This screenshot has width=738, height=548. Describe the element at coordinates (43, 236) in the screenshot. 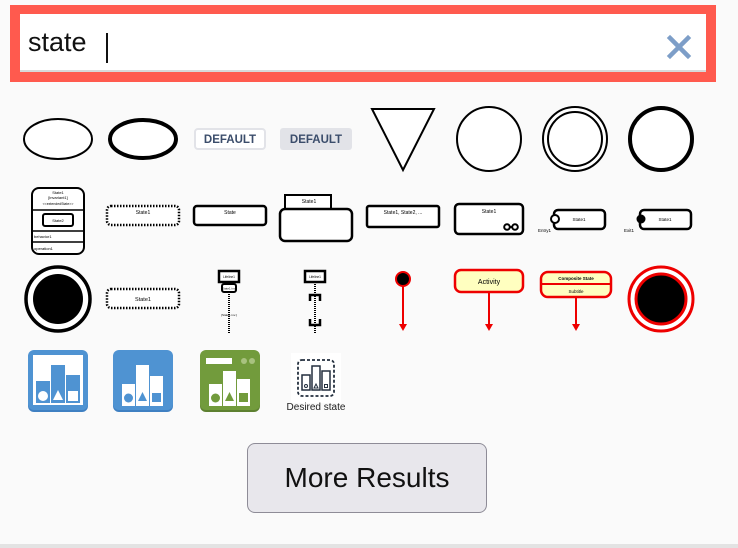

I see `behavior-text: behavior1` at that location.